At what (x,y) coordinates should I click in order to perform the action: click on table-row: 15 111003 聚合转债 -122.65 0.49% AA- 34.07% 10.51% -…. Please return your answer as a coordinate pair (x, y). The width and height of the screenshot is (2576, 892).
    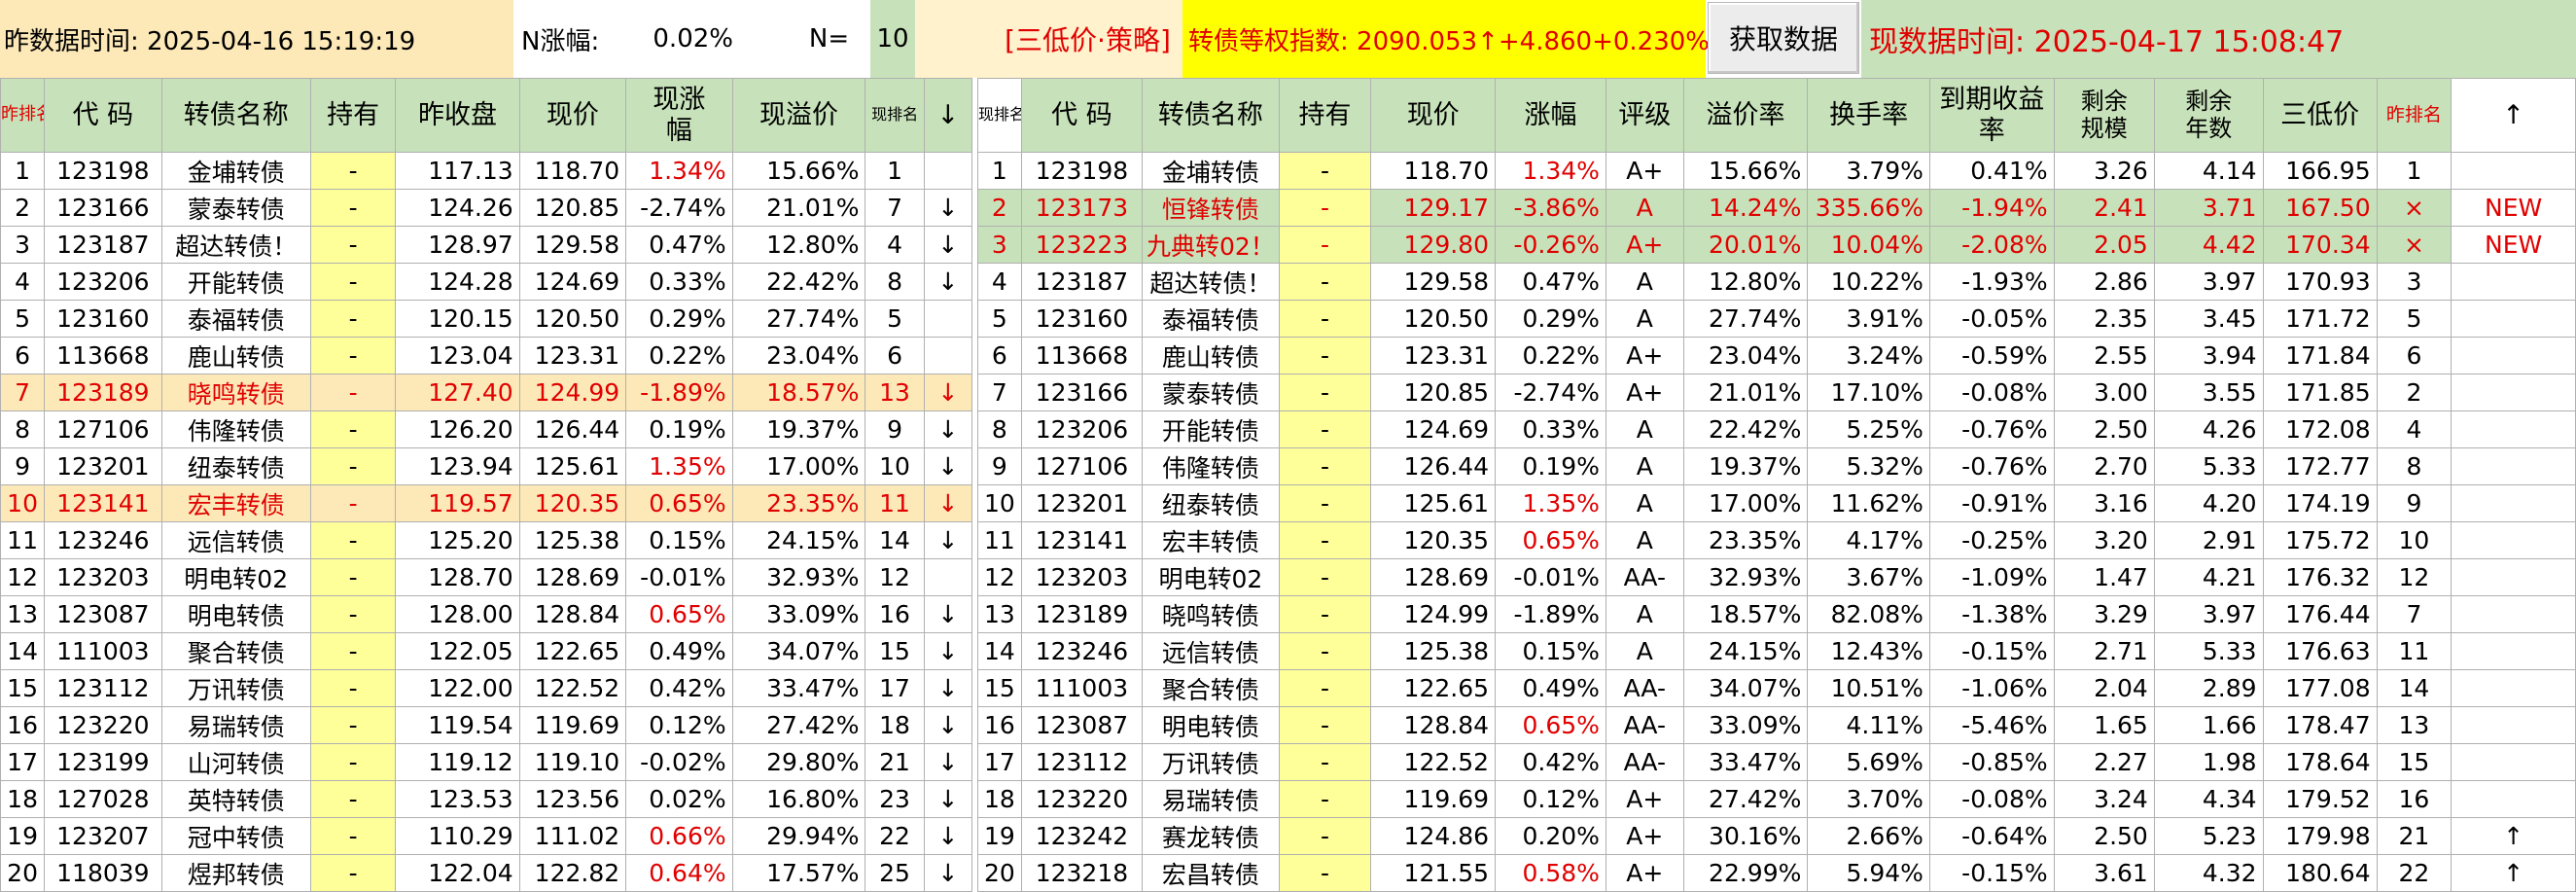
    Looking at the image, I should click on (1777, 688).